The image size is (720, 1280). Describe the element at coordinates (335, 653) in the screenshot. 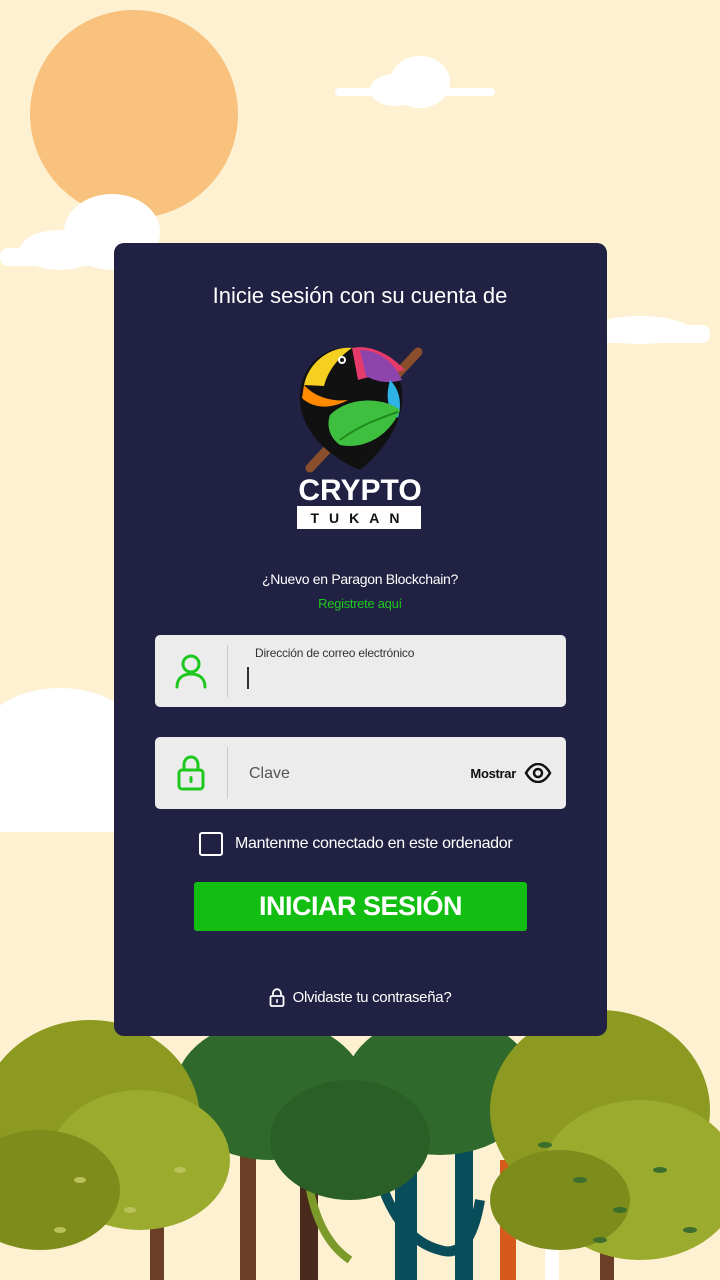

I see `email-label: Dirección de correo electrónico` at that location.